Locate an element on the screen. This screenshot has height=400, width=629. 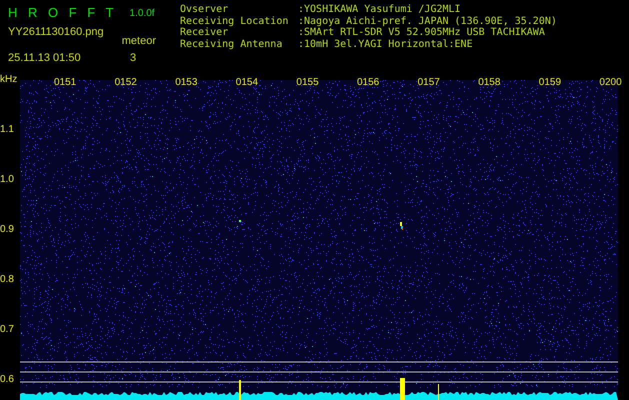
time-label: 0153 is located at coordinates (186, 82).